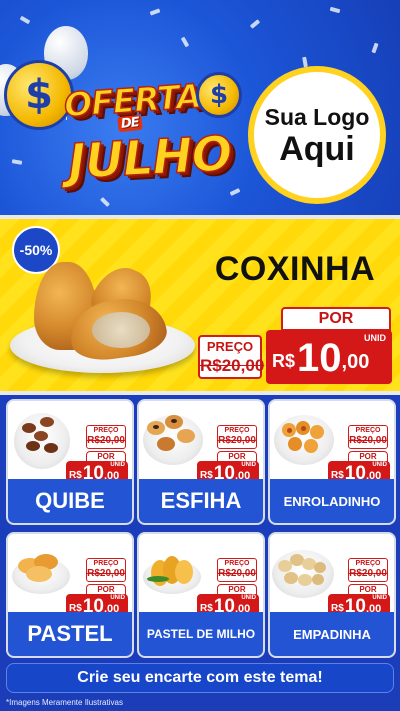 The height and width of the screenshot is (711, 400). Describe the element at coordinates (150, 158) in the screenshot. I see `julho-title: JULHO` at that location.